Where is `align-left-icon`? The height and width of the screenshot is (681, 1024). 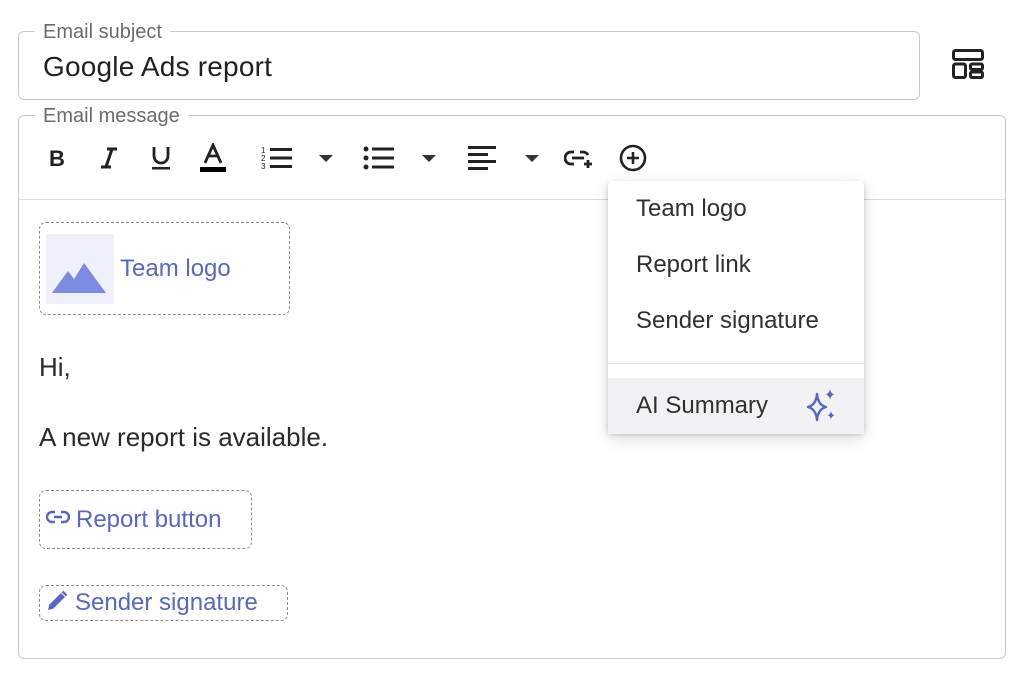
align-left-icon is located at coordinates (482, 158).